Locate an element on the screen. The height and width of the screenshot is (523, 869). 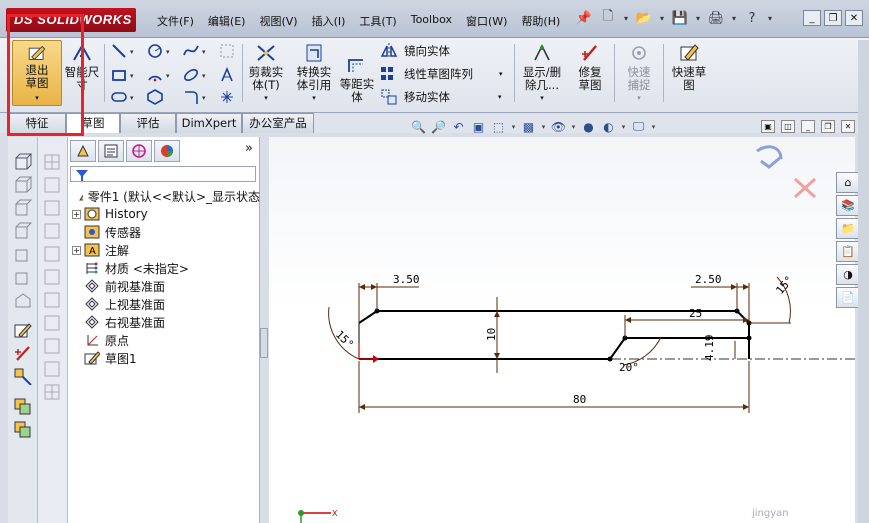
dimension-inner-length: 25 is located at coordinates (695, 313).